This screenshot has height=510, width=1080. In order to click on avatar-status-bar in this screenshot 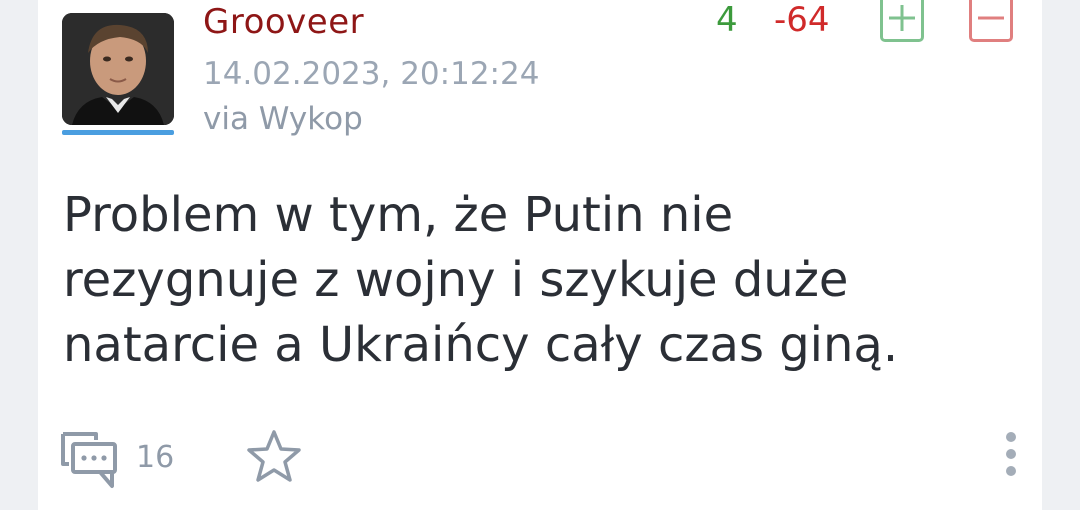, I will do `click(118, 132)`.